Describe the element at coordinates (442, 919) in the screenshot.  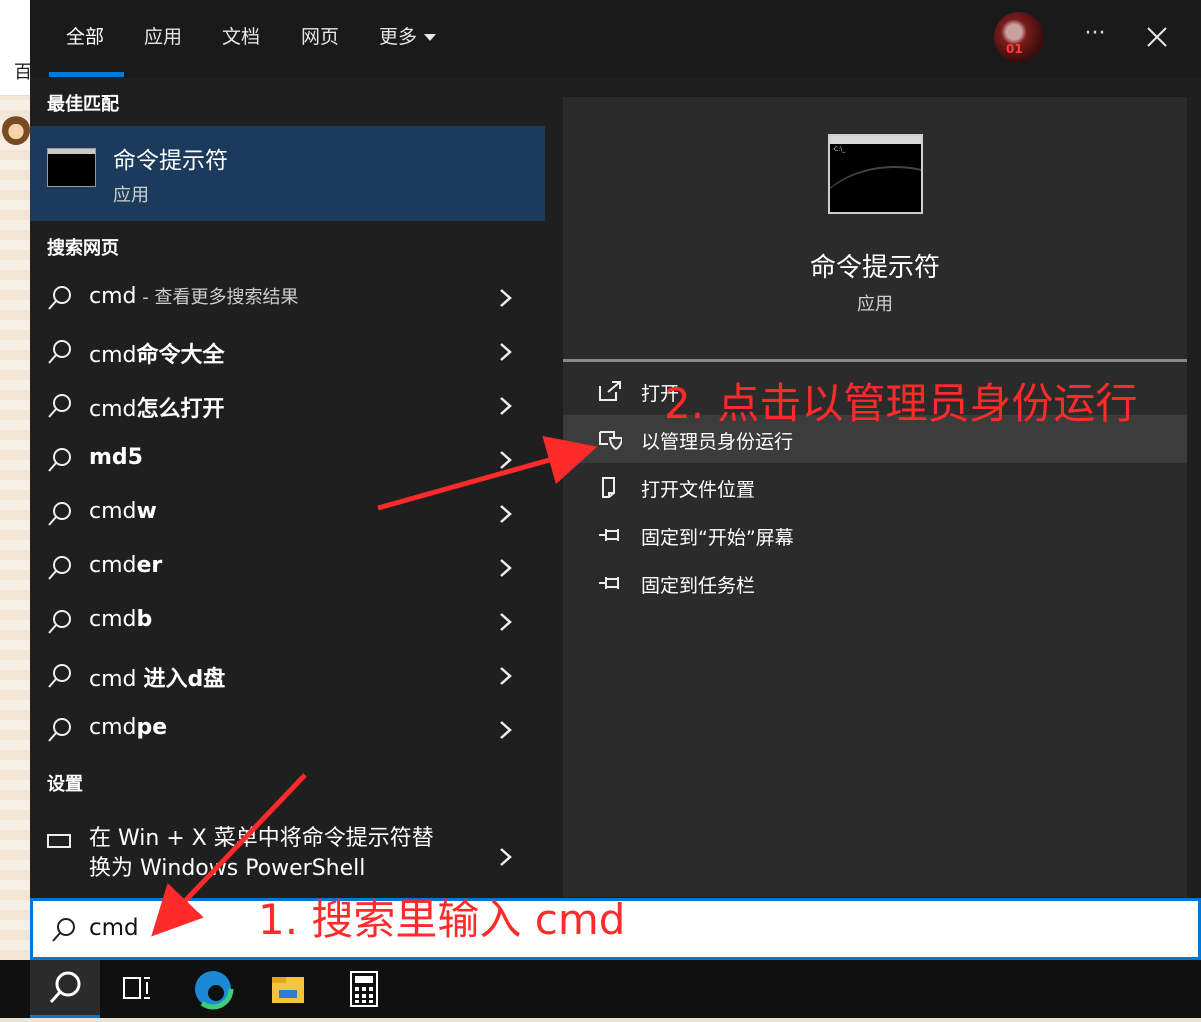
I see `annotation-step1: 1. 搜索里输入 cmd` at that location.